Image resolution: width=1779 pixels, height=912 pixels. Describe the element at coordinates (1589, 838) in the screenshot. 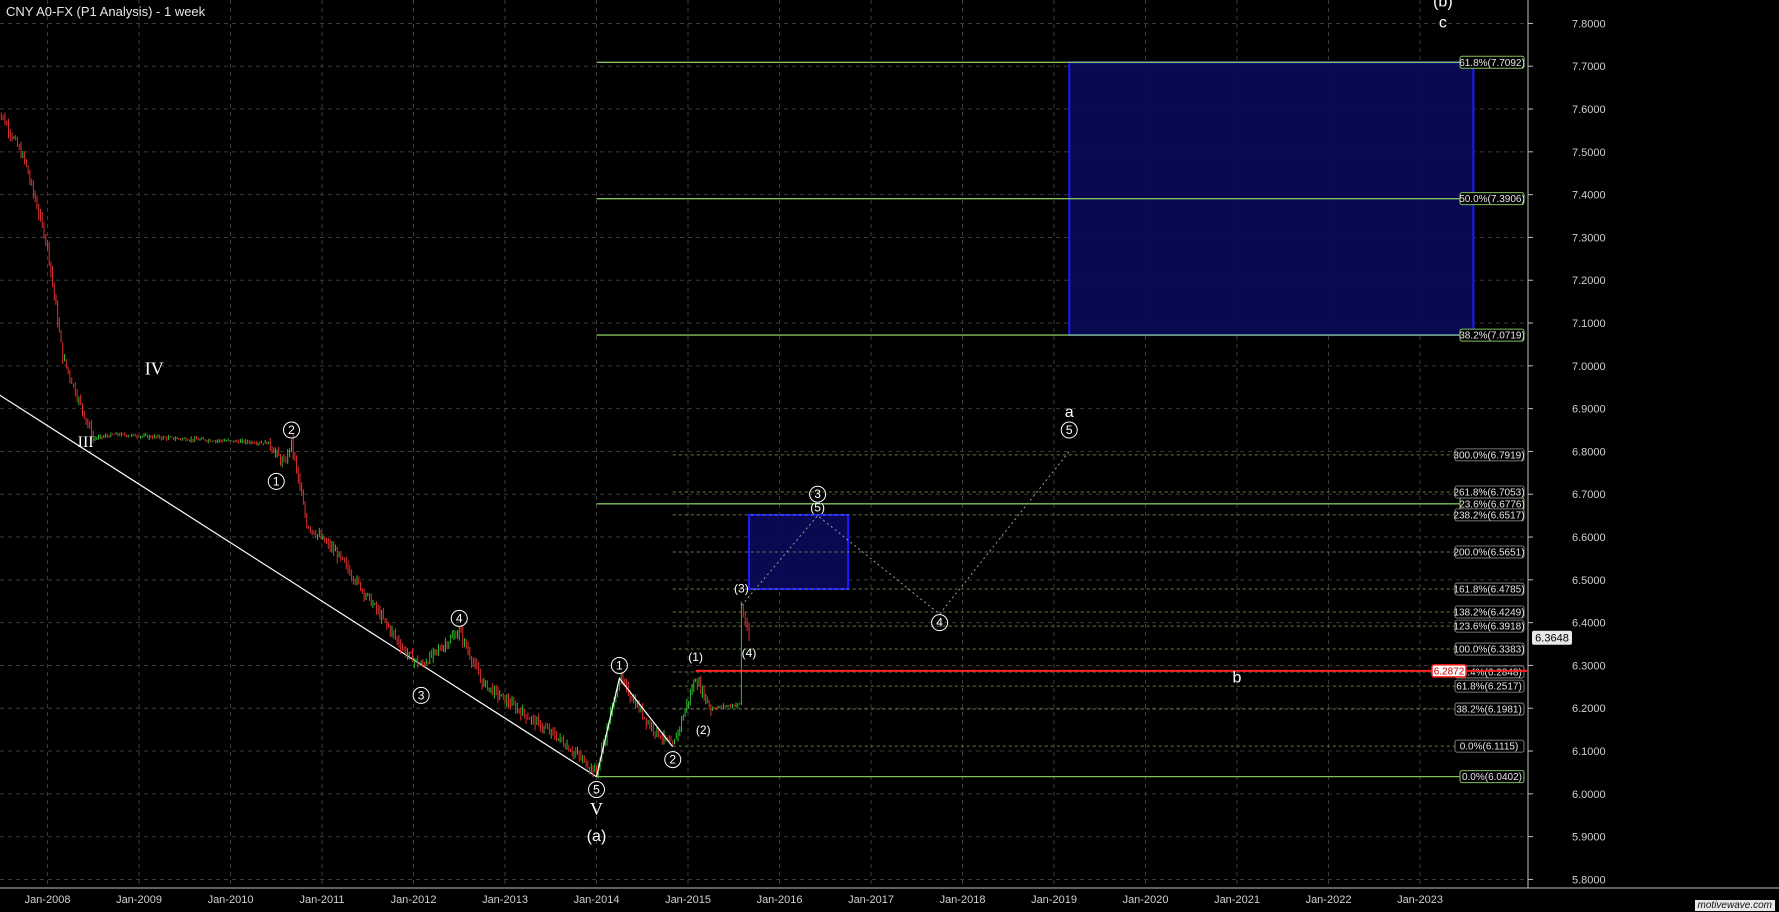

I see `y-tick-label: 5.9000` at that location.